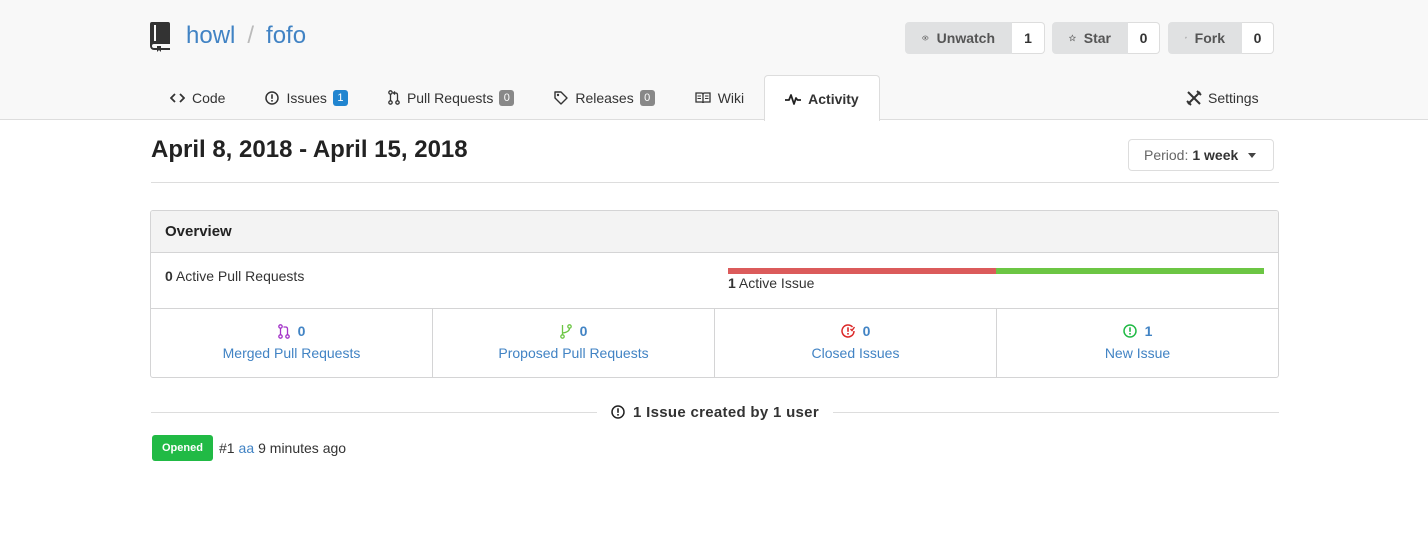 This screenshot has height=540, width=1428. Describe the element at coordinates (793, 99) in the screenshot. I see `pulse-icon` at that location.